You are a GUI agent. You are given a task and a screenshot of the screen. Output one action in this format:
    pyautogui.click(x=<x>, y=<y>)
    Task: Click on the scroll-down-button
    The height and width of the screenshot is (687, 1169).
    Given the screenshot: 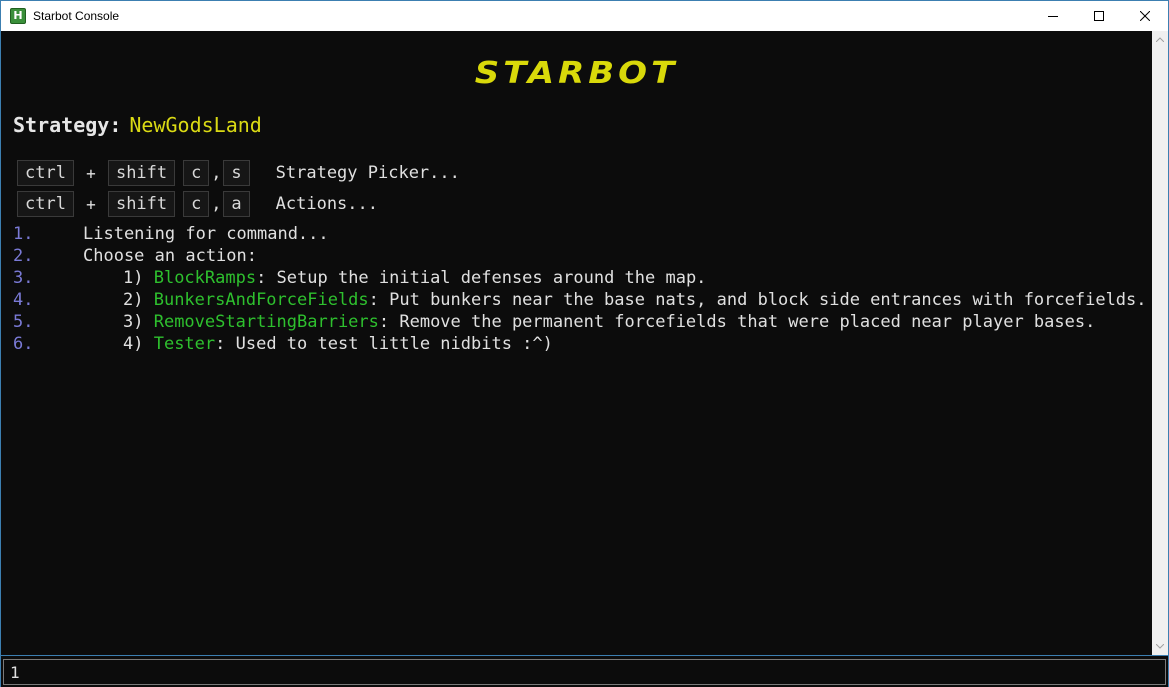 What is the action you would take?
    pyautogui.click(x=1160, y=646)
    